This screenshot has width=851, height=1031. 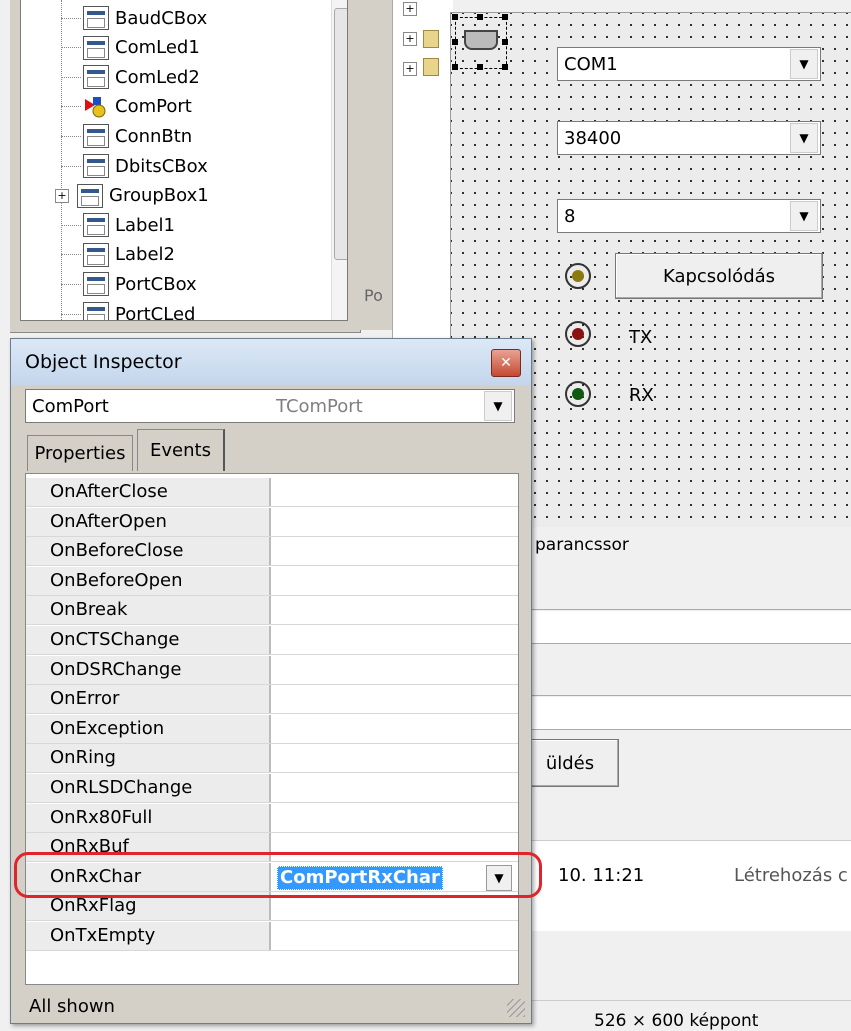 What do you see at coordinates (272, 552) in the screenshot?
I see `event-row: OnBeforeClose` at bounding box center [272, 552].